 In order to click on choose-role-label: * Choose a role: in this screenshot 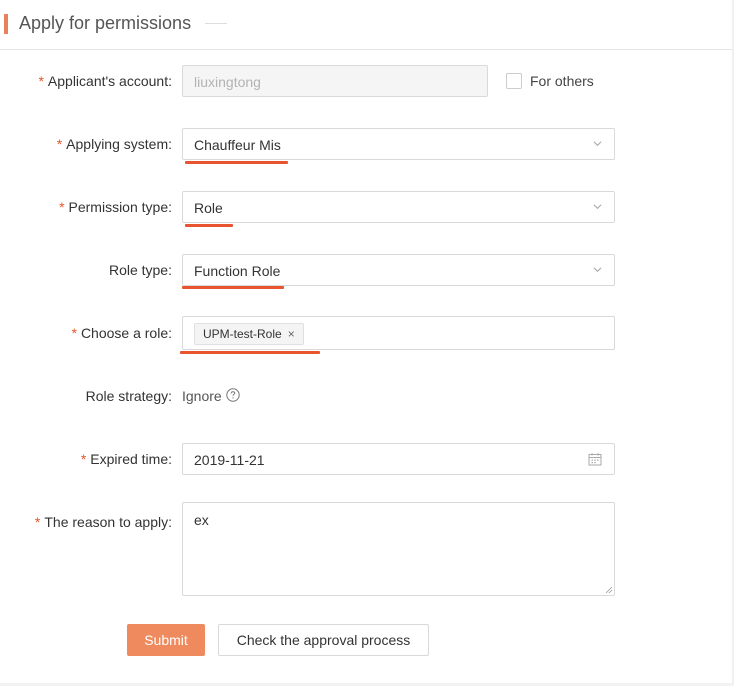, I will do `click(121, 333)`.